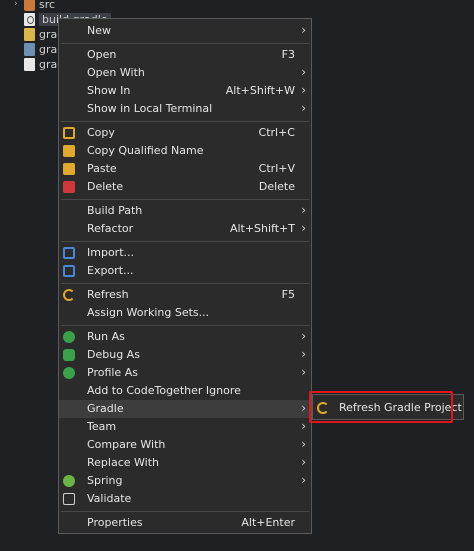  What do you see at coordinates (69, 481) in the screenshot?
I see `spring-leaf-icon` at bounding box center [69, 481].